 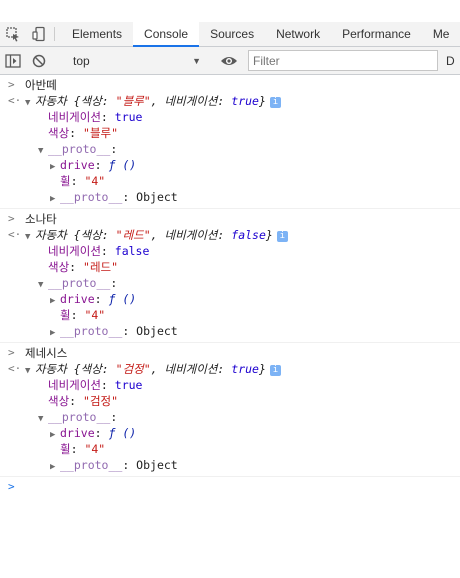 What do you see at coordinates (133, 369) in the screenshot?
I see `preview-value: "검정"` at bounding box center [133, 369].